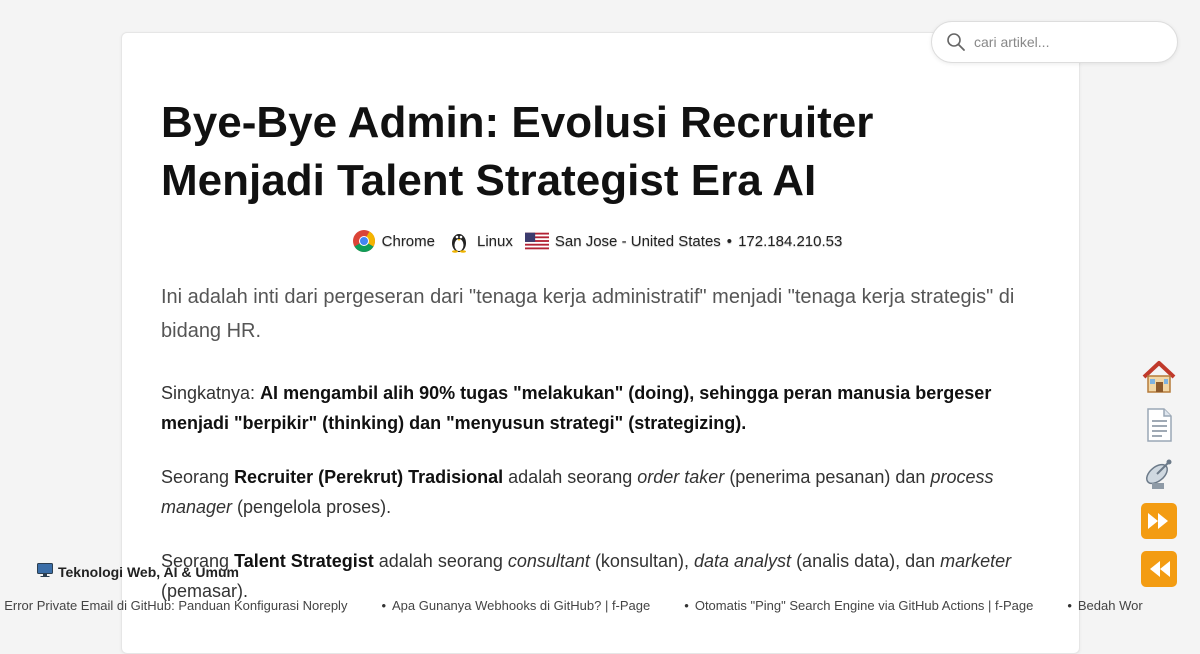 This screenshot has height=654, width=1200. I want to click on search-box, so click(1054, 42).